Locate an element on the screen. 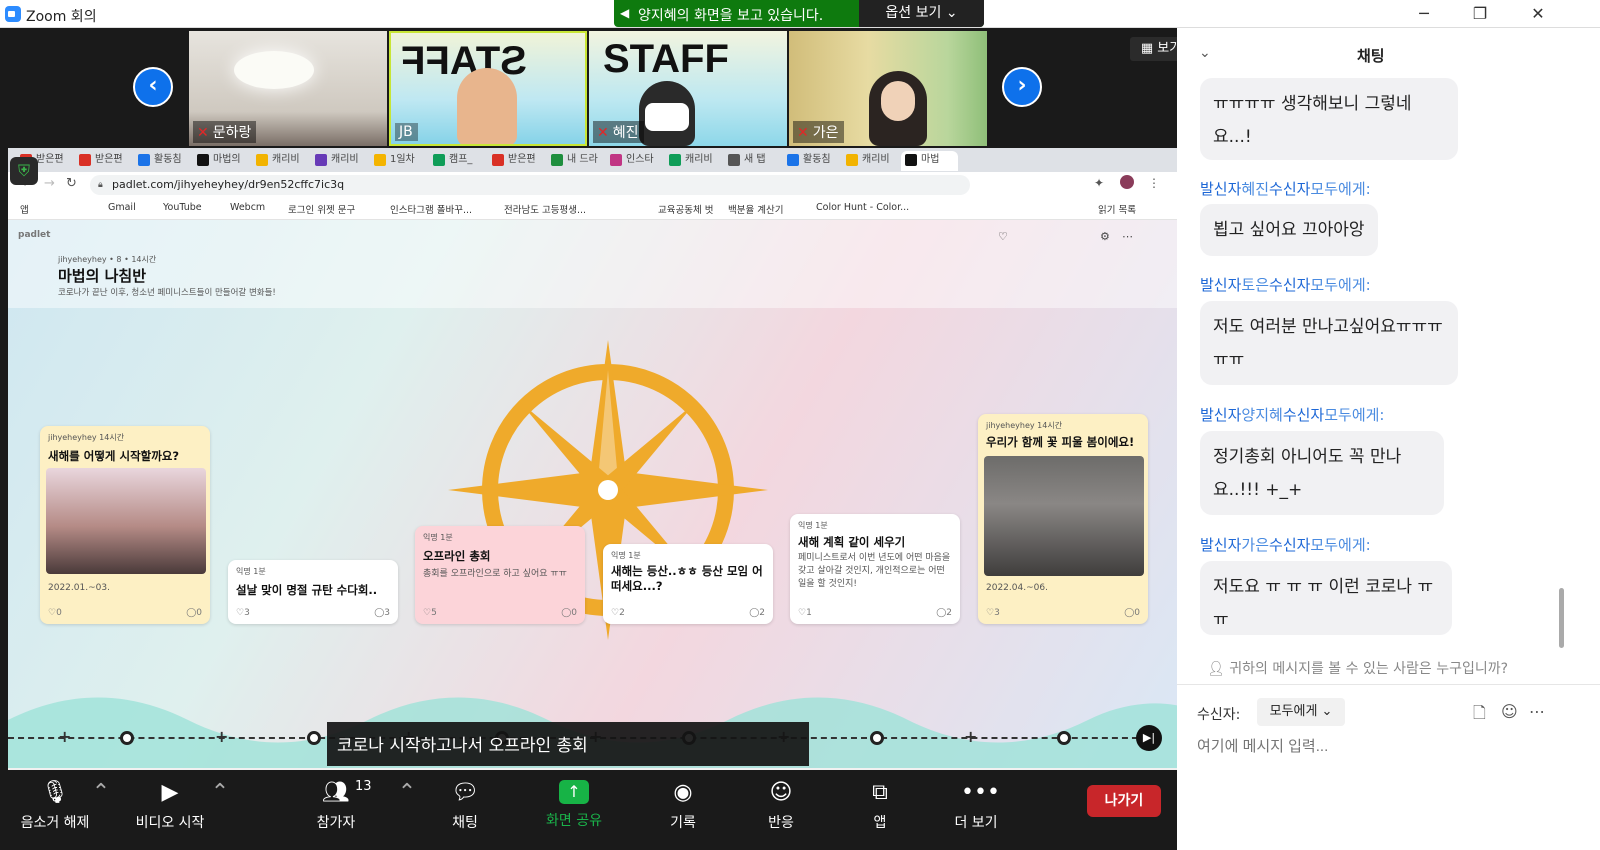  browser-tab: 내 드라 is located at coordinates (575, 161).